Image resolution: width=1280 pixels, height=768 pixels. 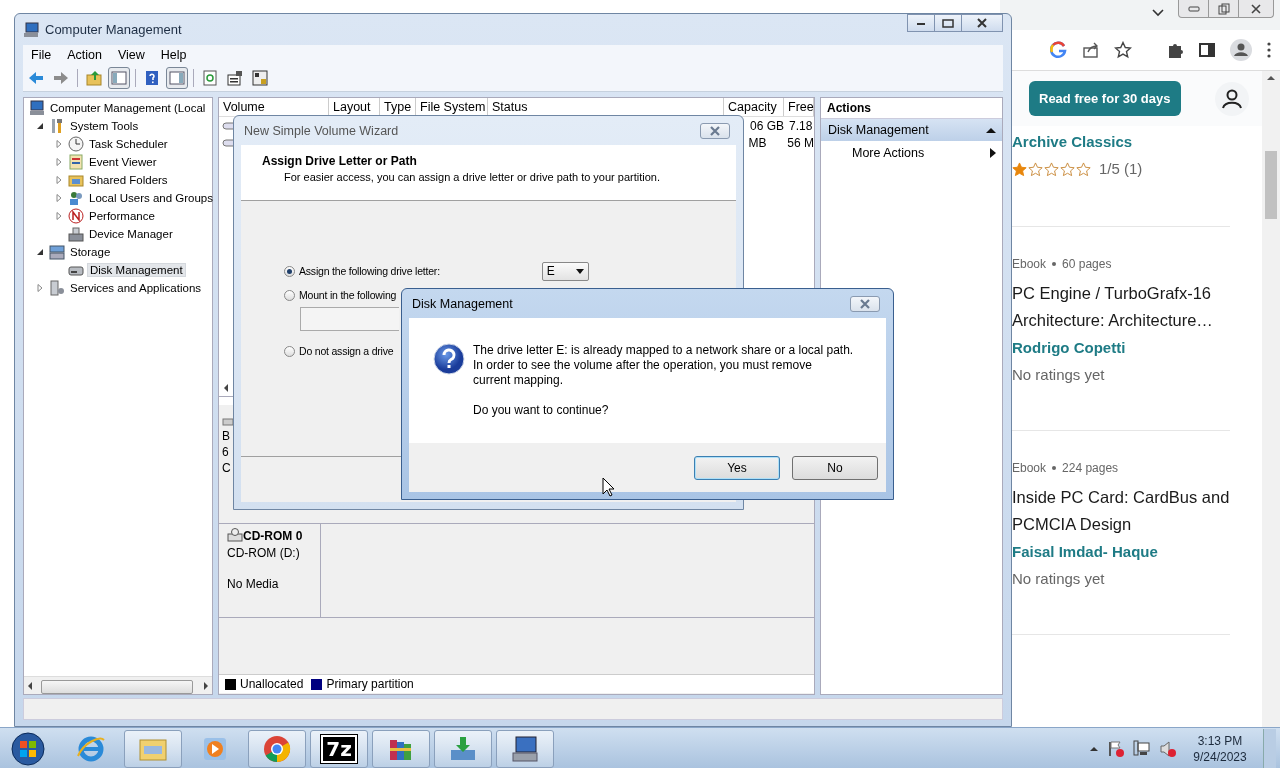 What do you see at coordinates (61, 78) in the screenshot?
I see `right-arrow-icon` at bounding box center [61, 78].